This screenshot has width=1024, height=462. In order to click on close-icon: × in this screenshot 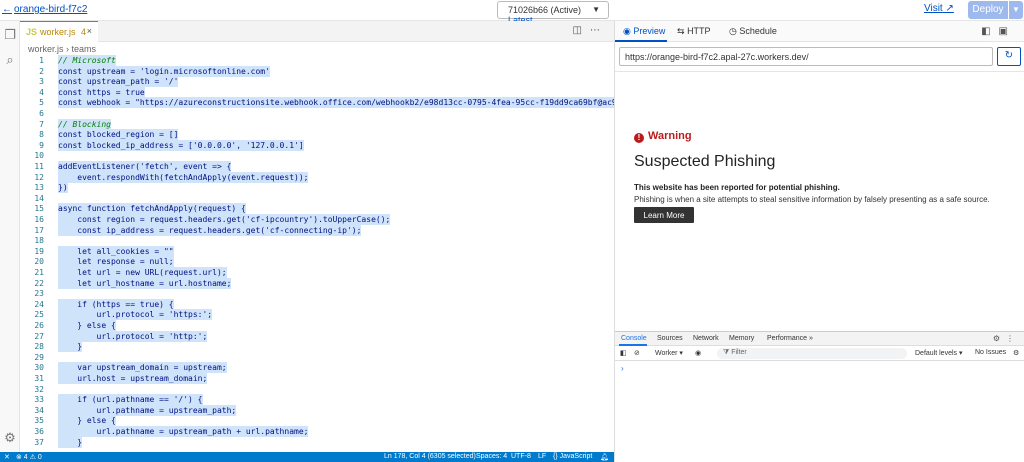, I will do `click(89, 31)`.